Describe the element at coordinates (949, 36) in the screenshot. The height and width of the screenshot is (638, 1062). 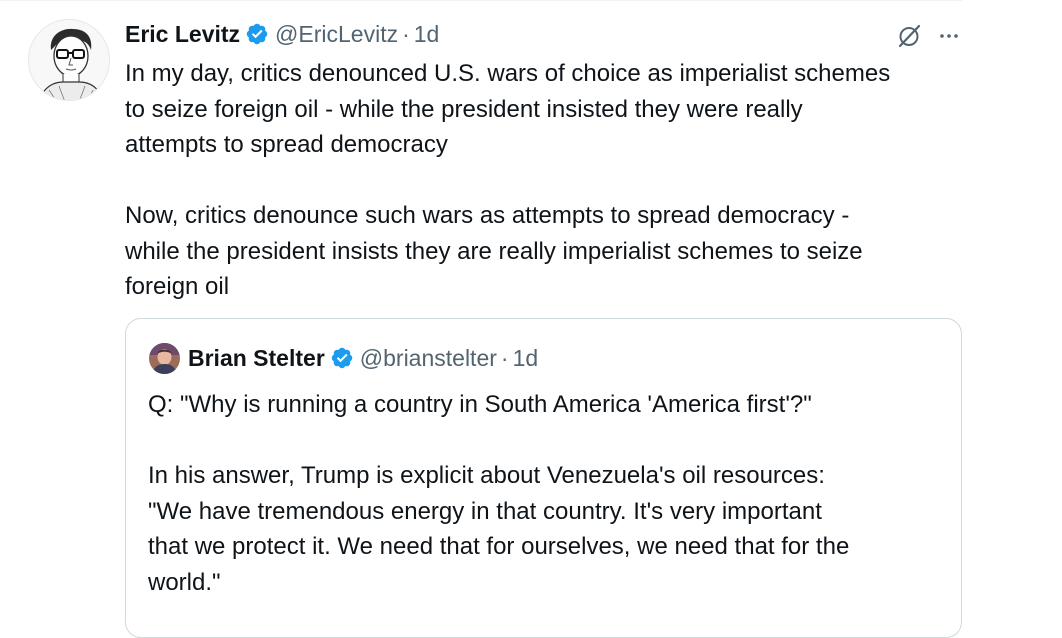
I see `more-options-icon` at that location.